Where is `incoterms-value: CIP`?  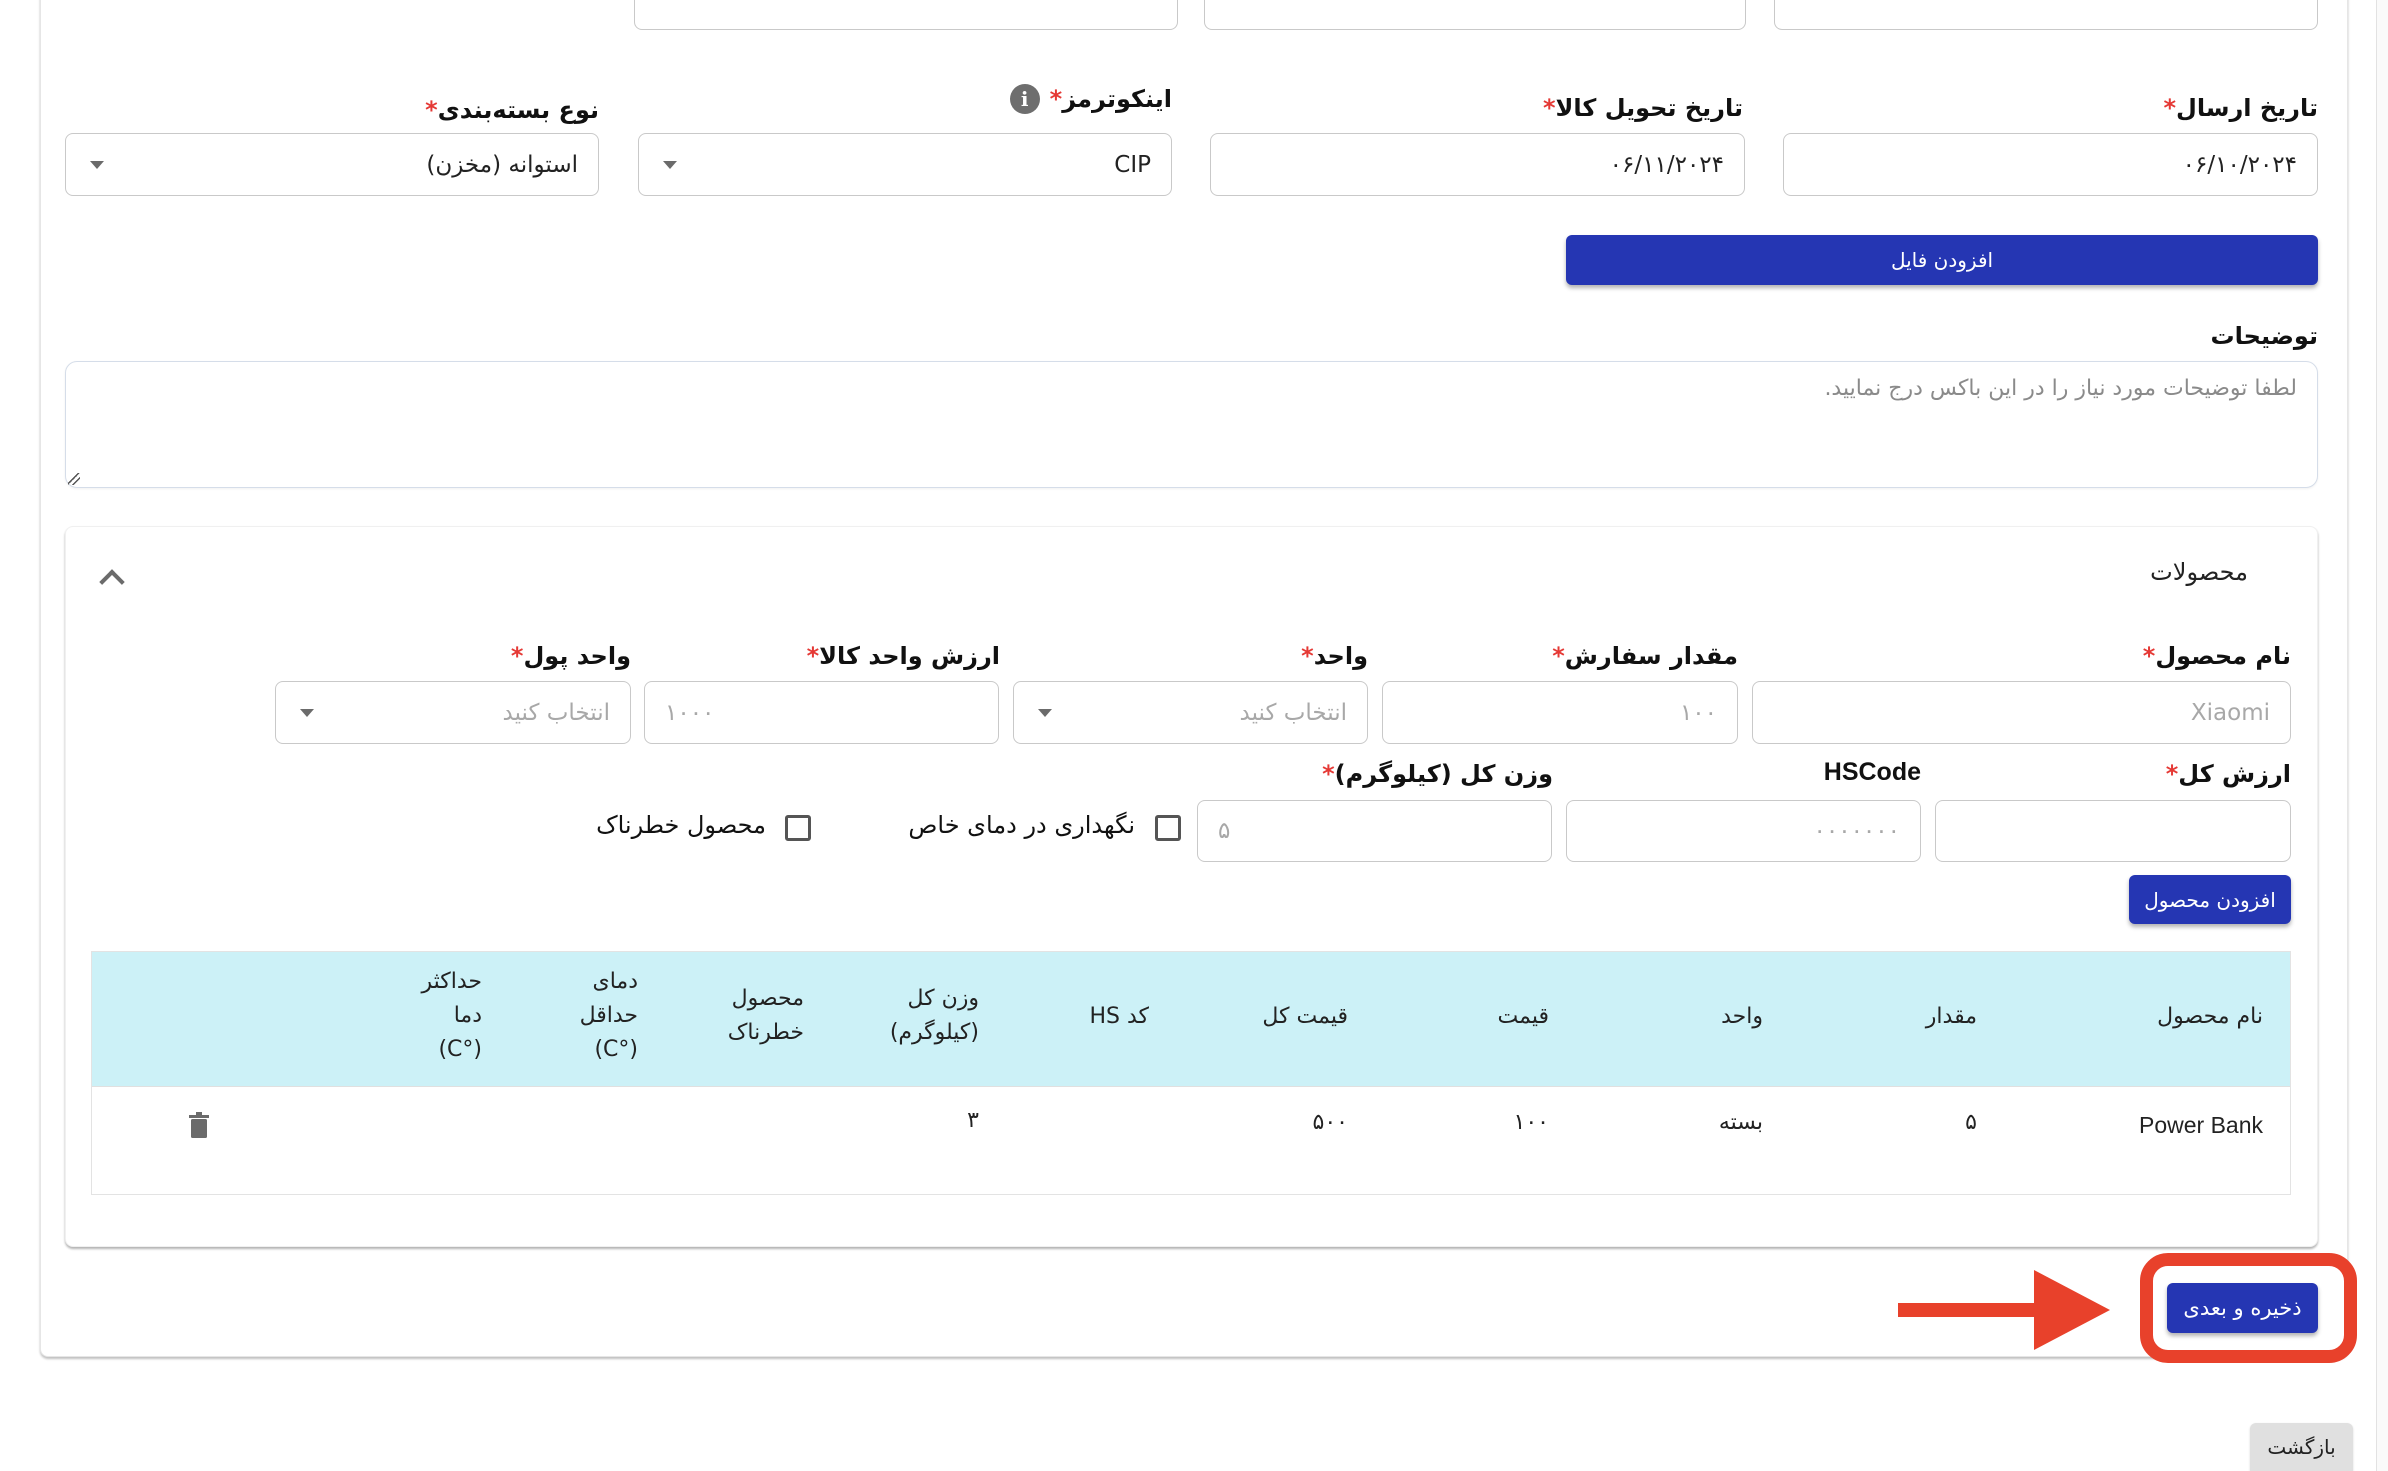 incoterms-value: CIP is located at coordinates (1132, 164).